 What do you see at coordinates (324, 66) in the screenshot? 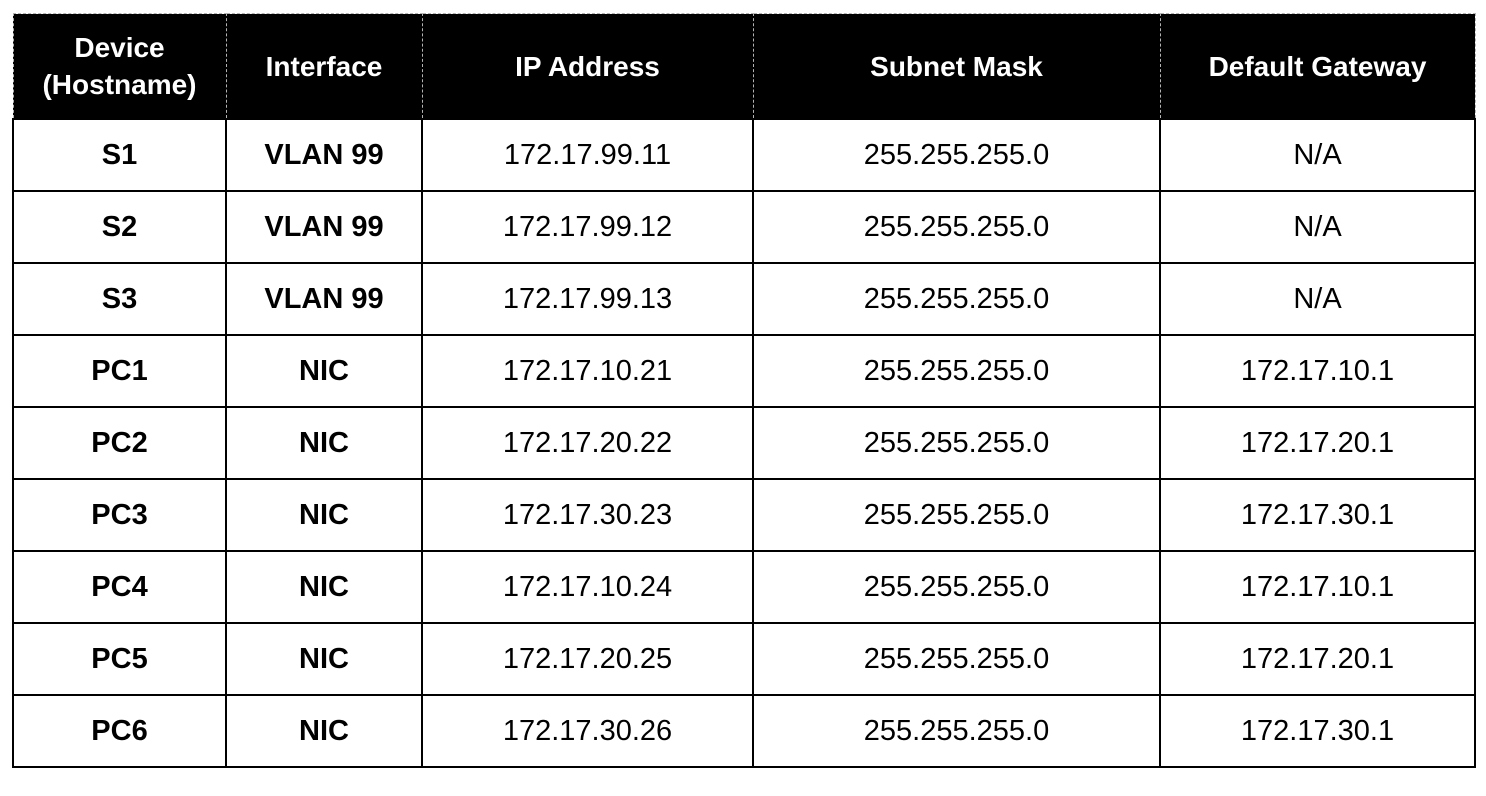
I see `header-interface: Interface` at bounding box center [324, 66].